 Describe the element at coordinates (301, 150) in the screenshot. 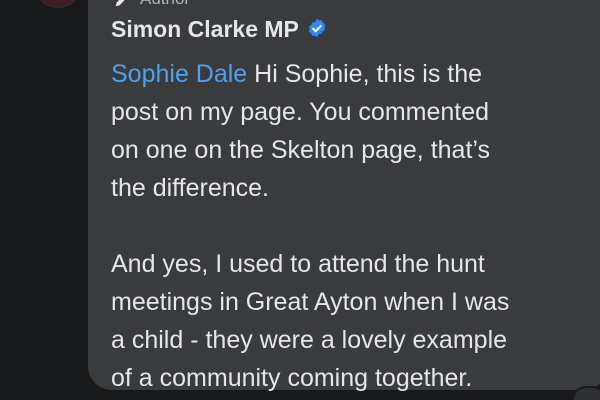

I see `comment-line-3: on one on the Skelton page, that’s` at that location.